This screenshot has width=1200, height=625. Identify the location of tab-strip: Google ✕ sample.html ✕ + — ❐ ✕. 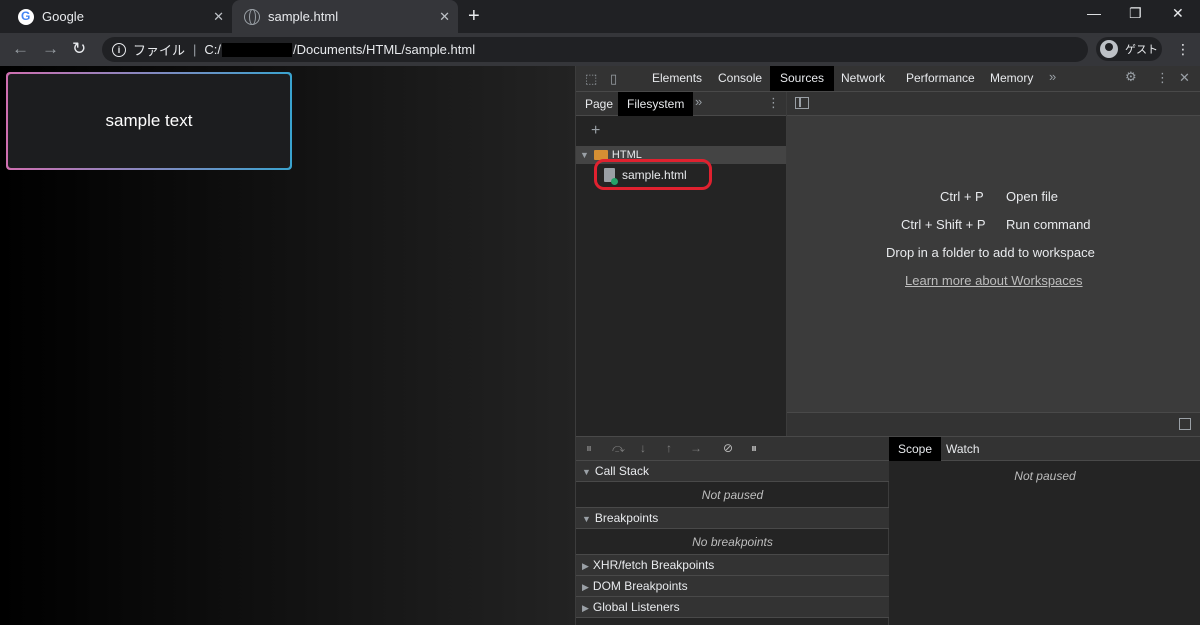
(600, 16).